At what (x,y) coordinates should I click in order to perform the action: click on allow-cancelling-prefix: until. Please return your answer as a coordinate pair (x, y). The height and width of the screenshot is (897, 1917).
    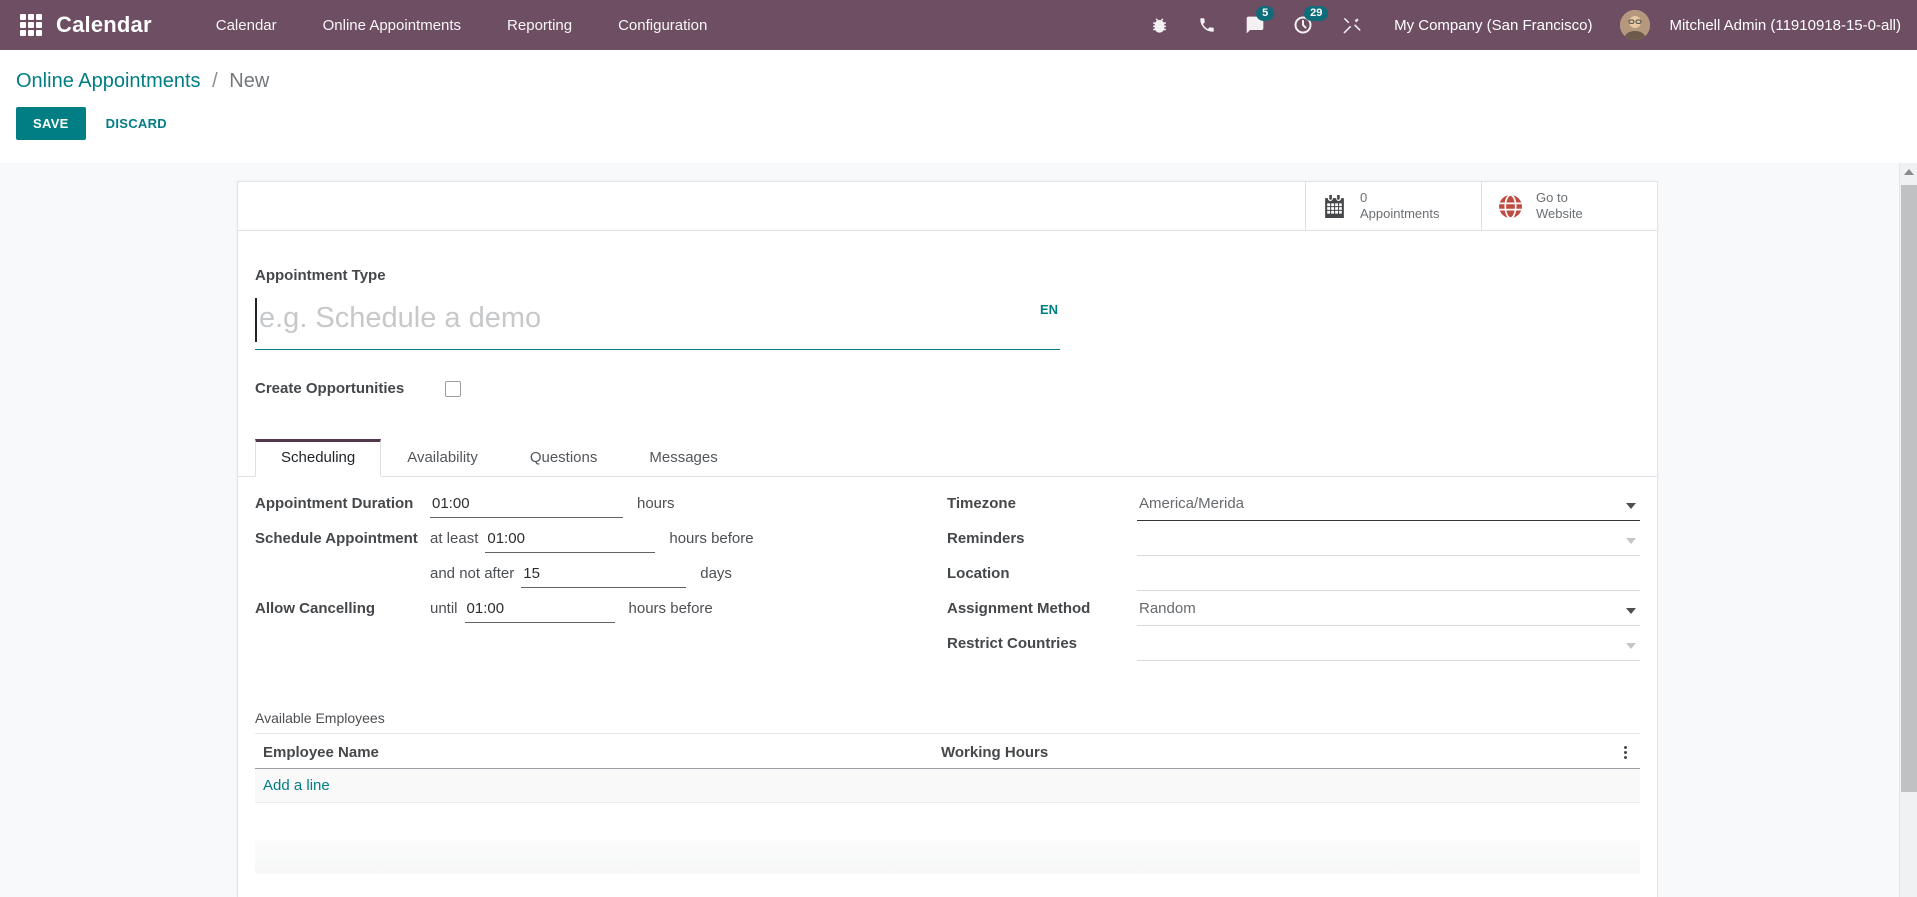
    Looking at the image, I should click on (444, 608).